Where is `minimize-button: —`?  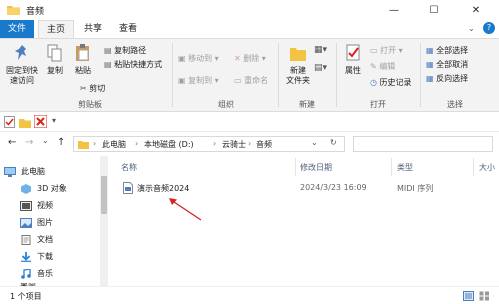 minimize-button: — is located at coordinates (394, 10).